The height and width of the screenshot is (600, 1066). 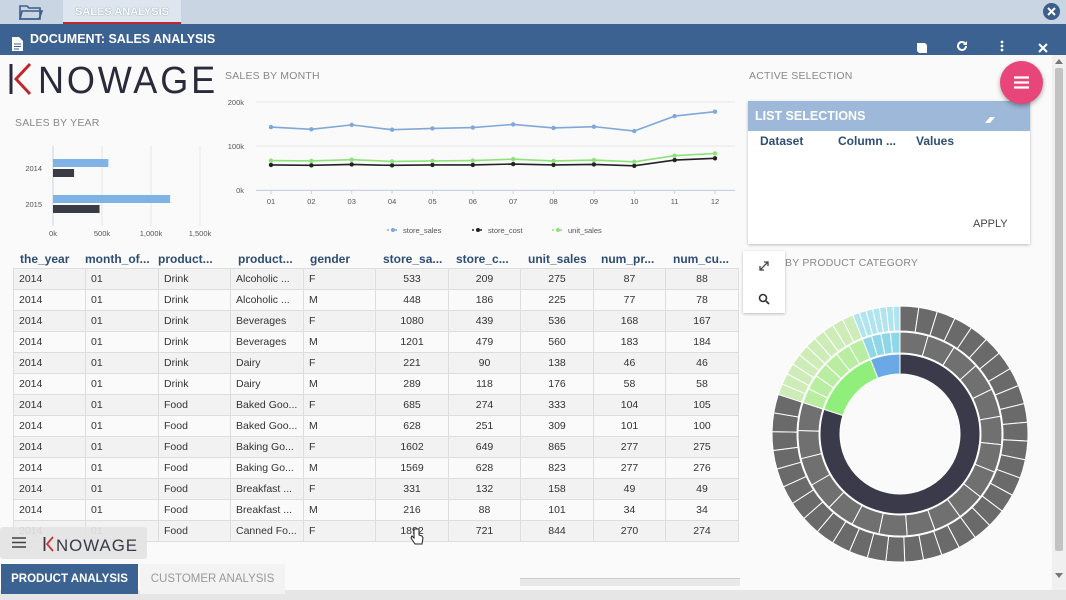 What do you see at coordinates (1059, 309) in the screenshot?
I see `scrollbar-thumb` at bounding box center [1059, 309].